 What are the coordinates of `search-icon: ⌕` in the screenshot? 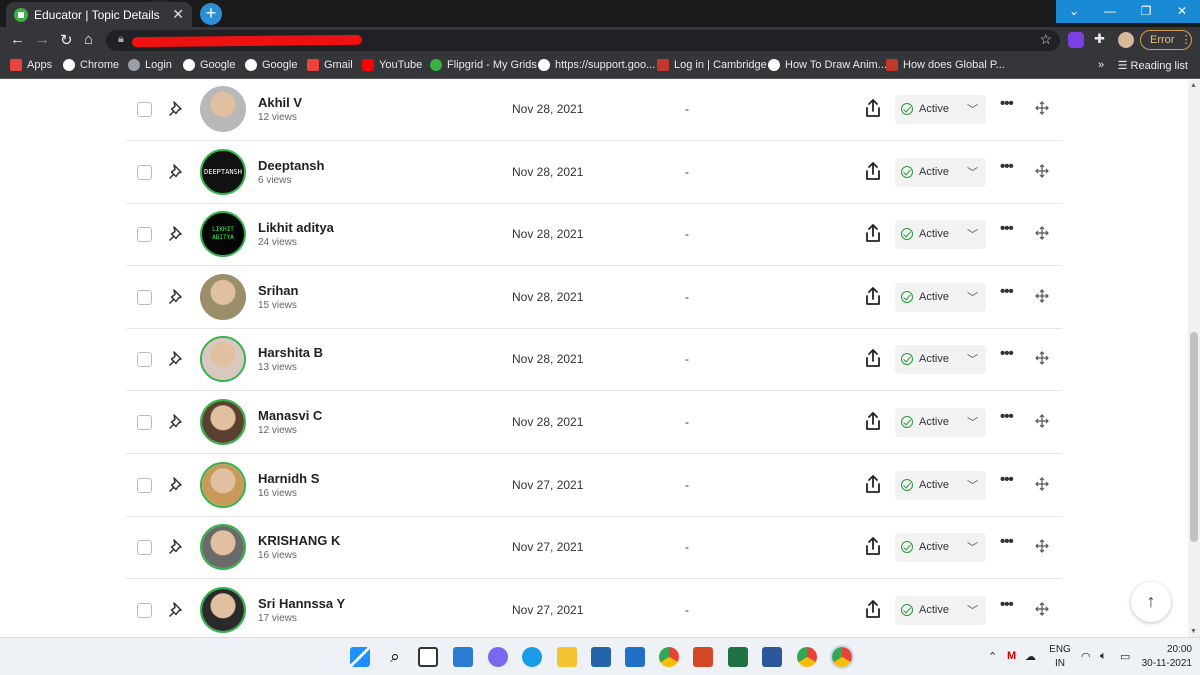 It's located at (395, 657).